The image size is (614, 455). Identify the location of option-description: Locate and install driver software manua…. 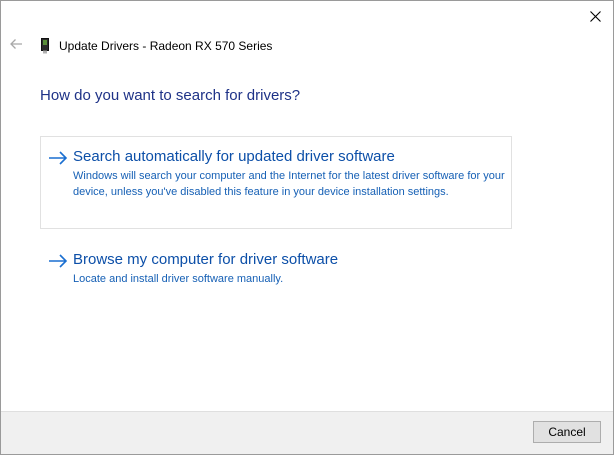
(178, 279).